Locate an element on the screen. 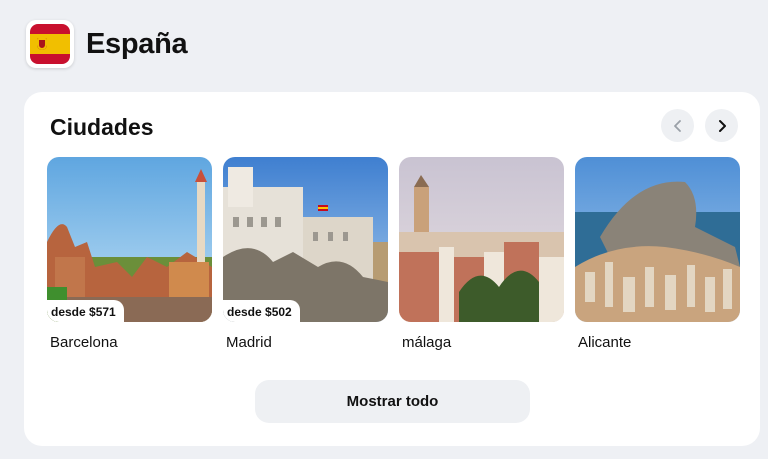 The image size is (768, 459). city-card-madrid: desde $502 Madrid is located at coordinates (305, 254).